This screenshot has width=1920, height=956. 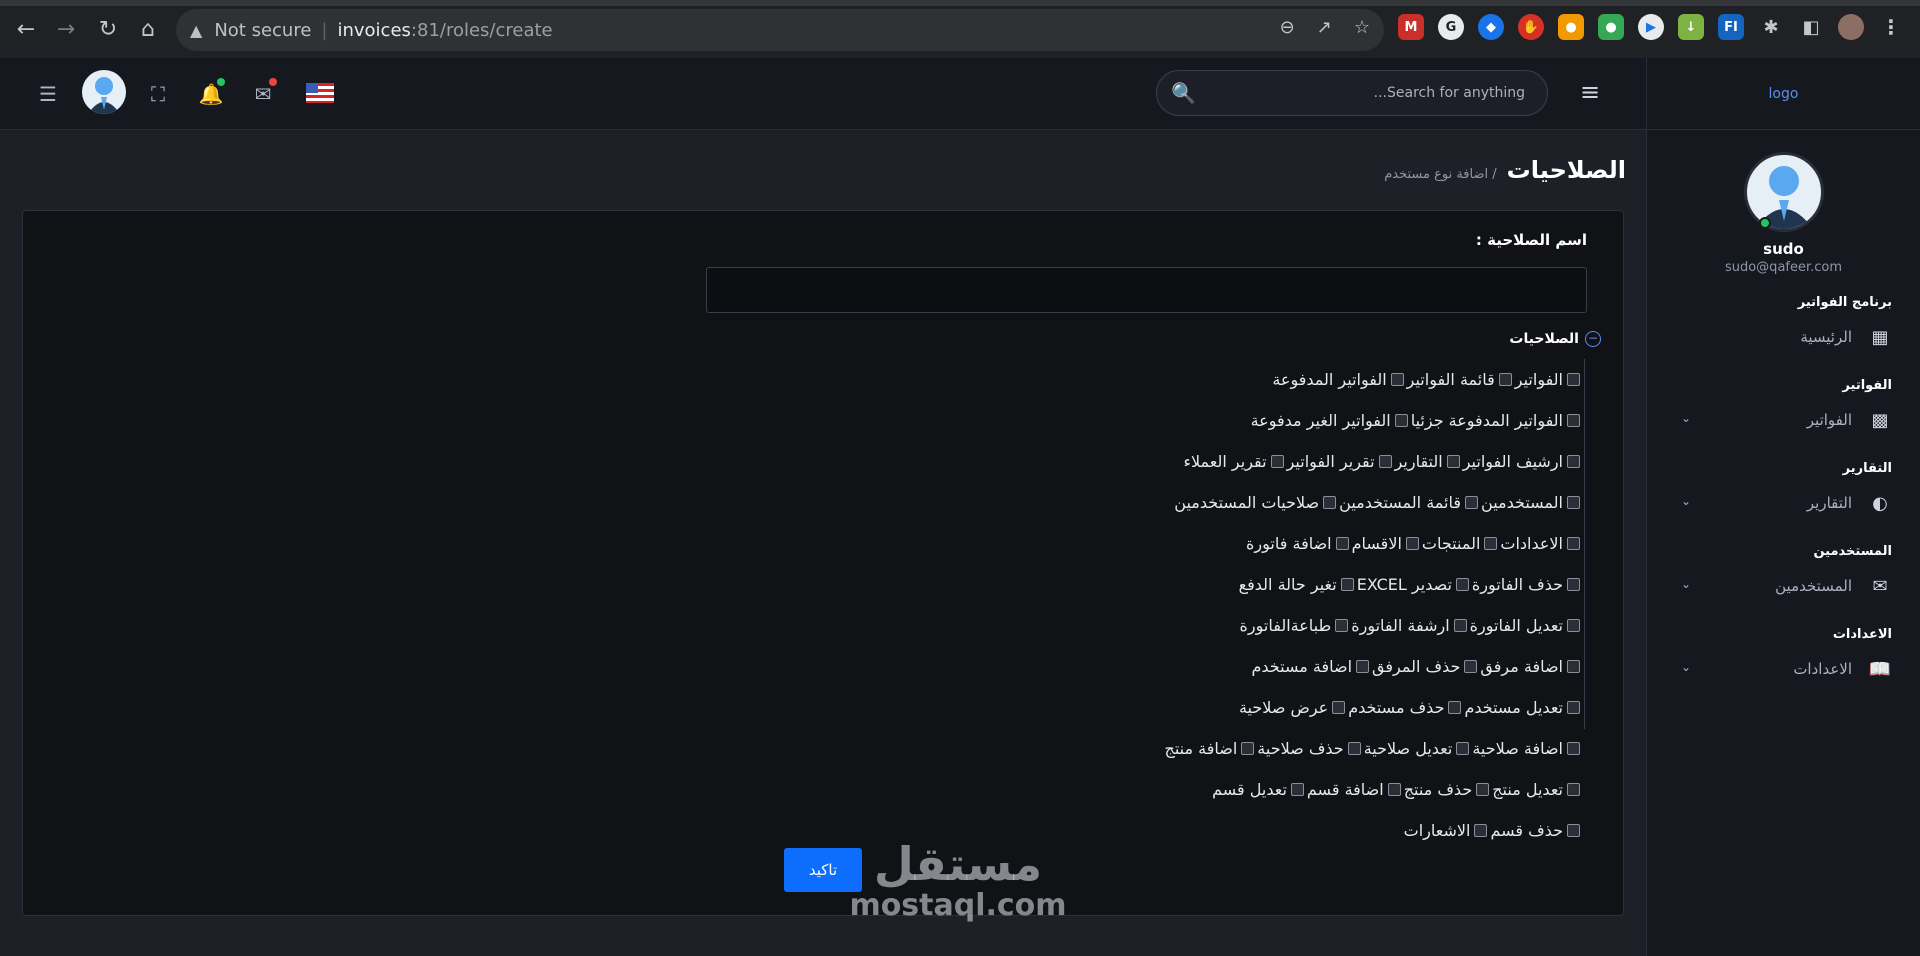 I want to click on fullscreen-icon: ⛶, so click(x=158, y=94).